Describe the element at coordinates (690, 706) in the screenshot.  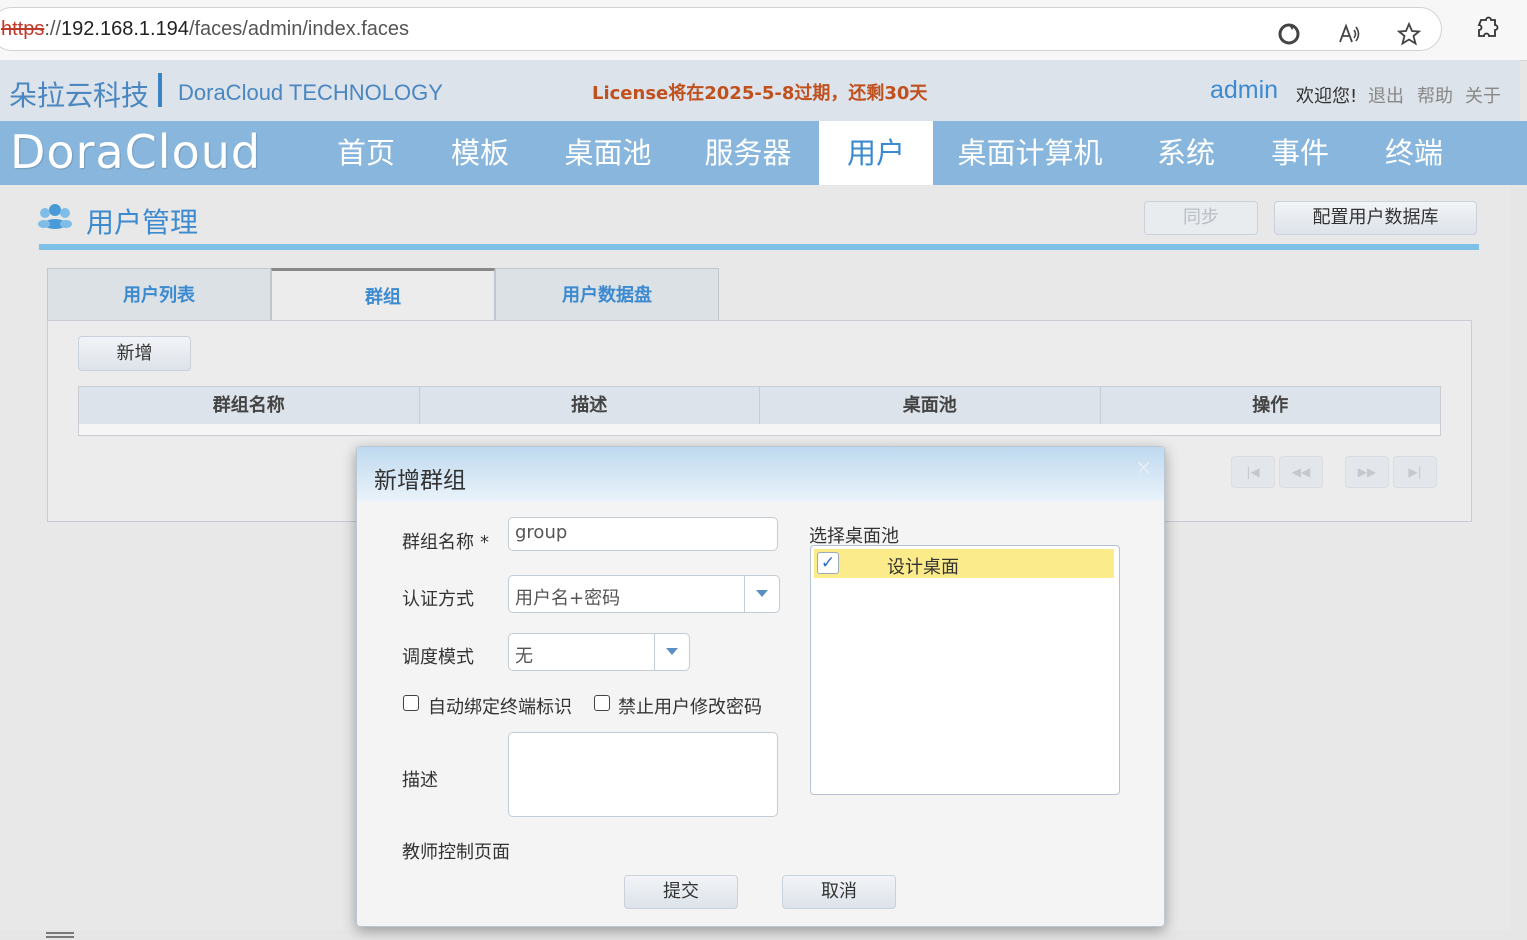
I see `forbid-password-change-label: 禁止用户修改密码` at that location.